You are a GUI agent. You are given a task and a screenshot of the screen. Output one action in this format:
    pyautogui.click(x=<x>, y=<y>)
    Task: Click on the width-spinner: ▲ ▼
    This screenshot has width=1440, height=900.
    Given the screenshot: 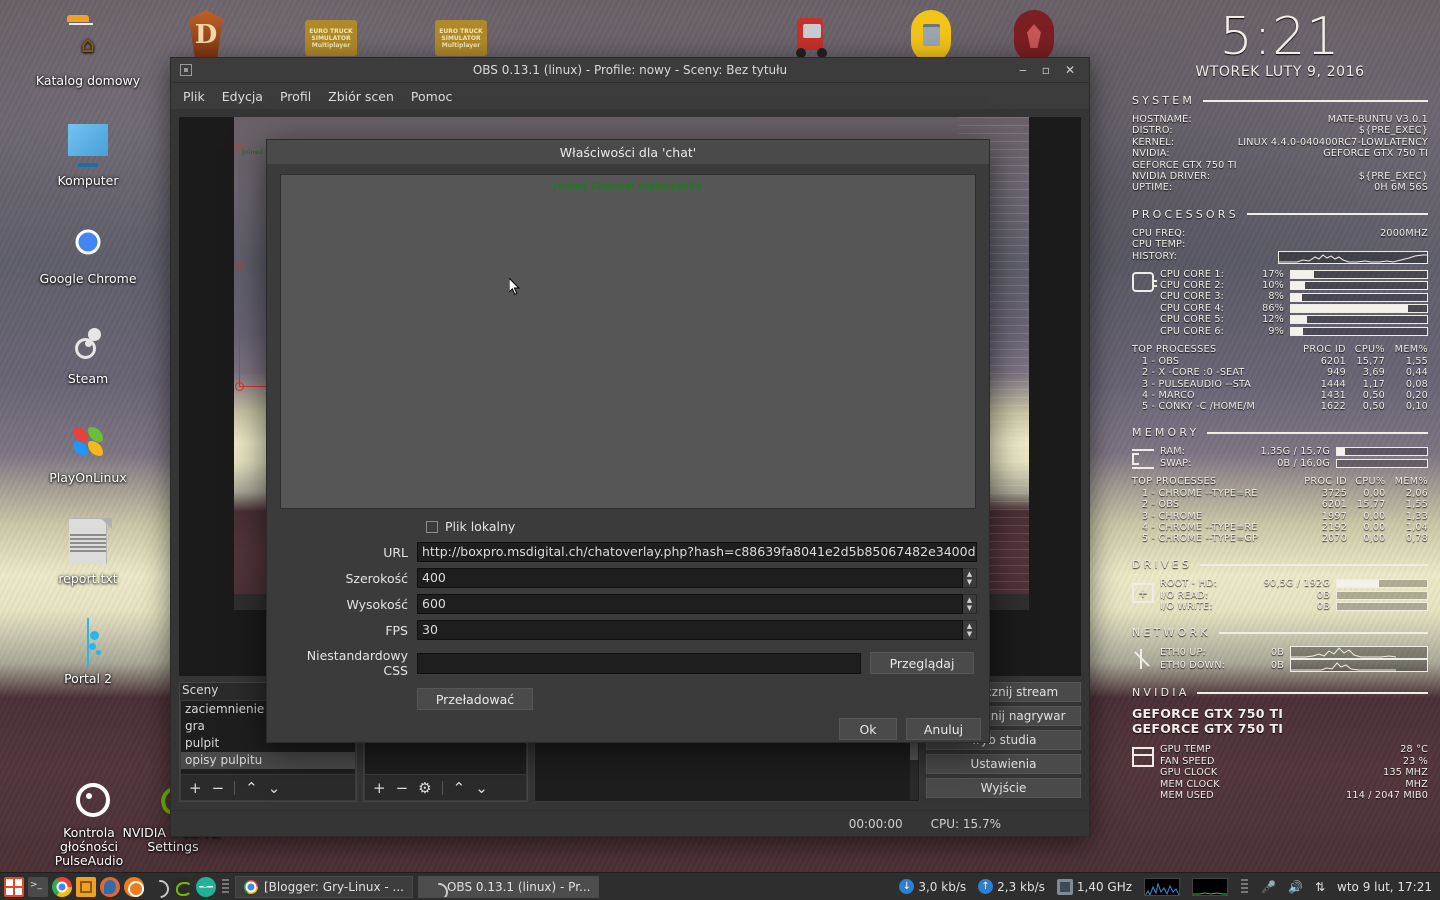 What is the action you would take?
    pyautogui.click(x=970, y=578)
    